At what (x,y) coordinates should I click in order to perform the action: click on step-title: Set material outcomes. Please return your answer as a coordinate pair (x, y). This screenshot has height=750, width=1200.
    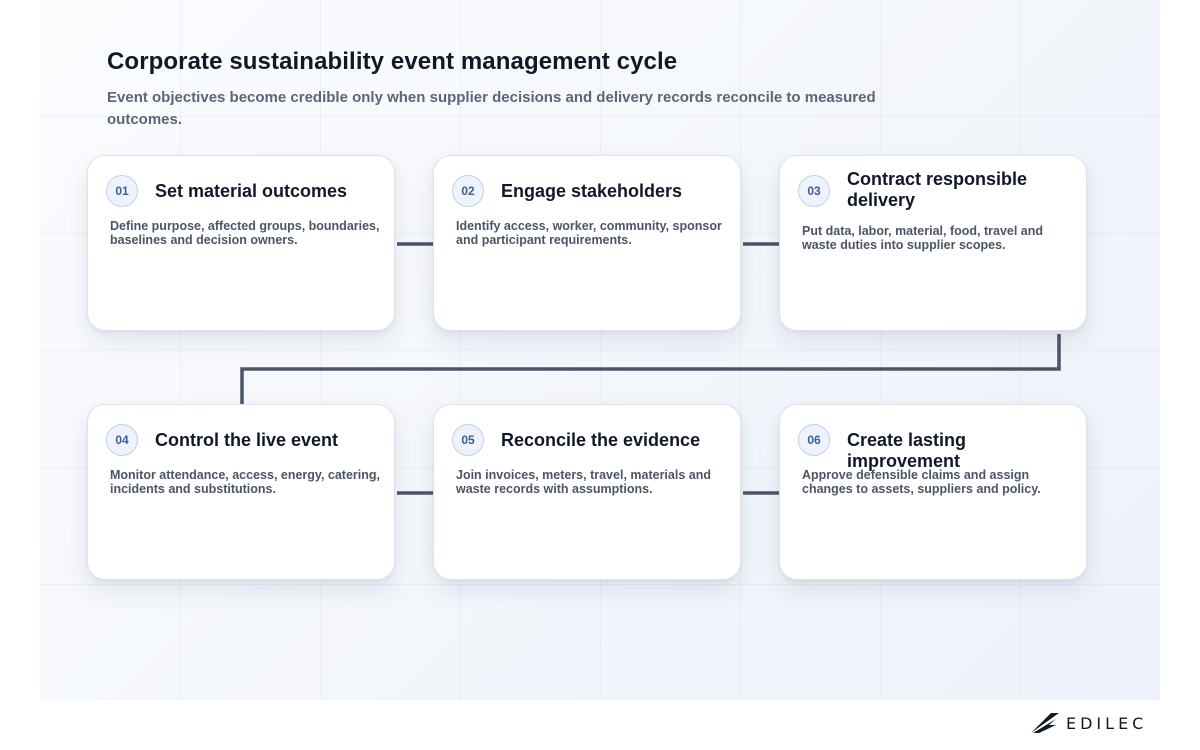
    Looking at the image, I should click on (251, 191).